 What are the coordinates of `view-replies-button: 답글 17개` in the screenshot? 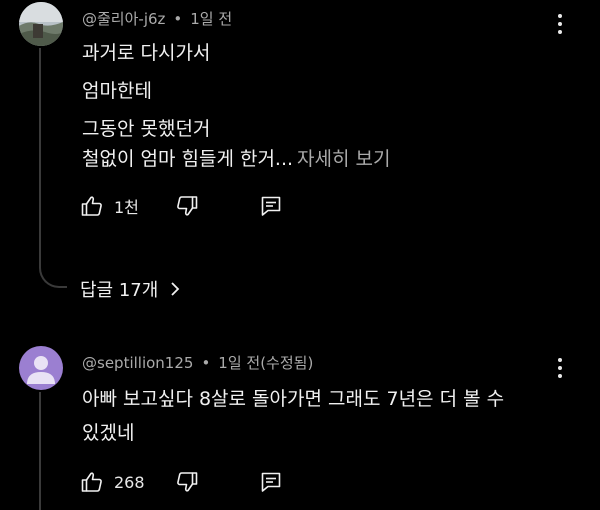 It's located at (131, 289).